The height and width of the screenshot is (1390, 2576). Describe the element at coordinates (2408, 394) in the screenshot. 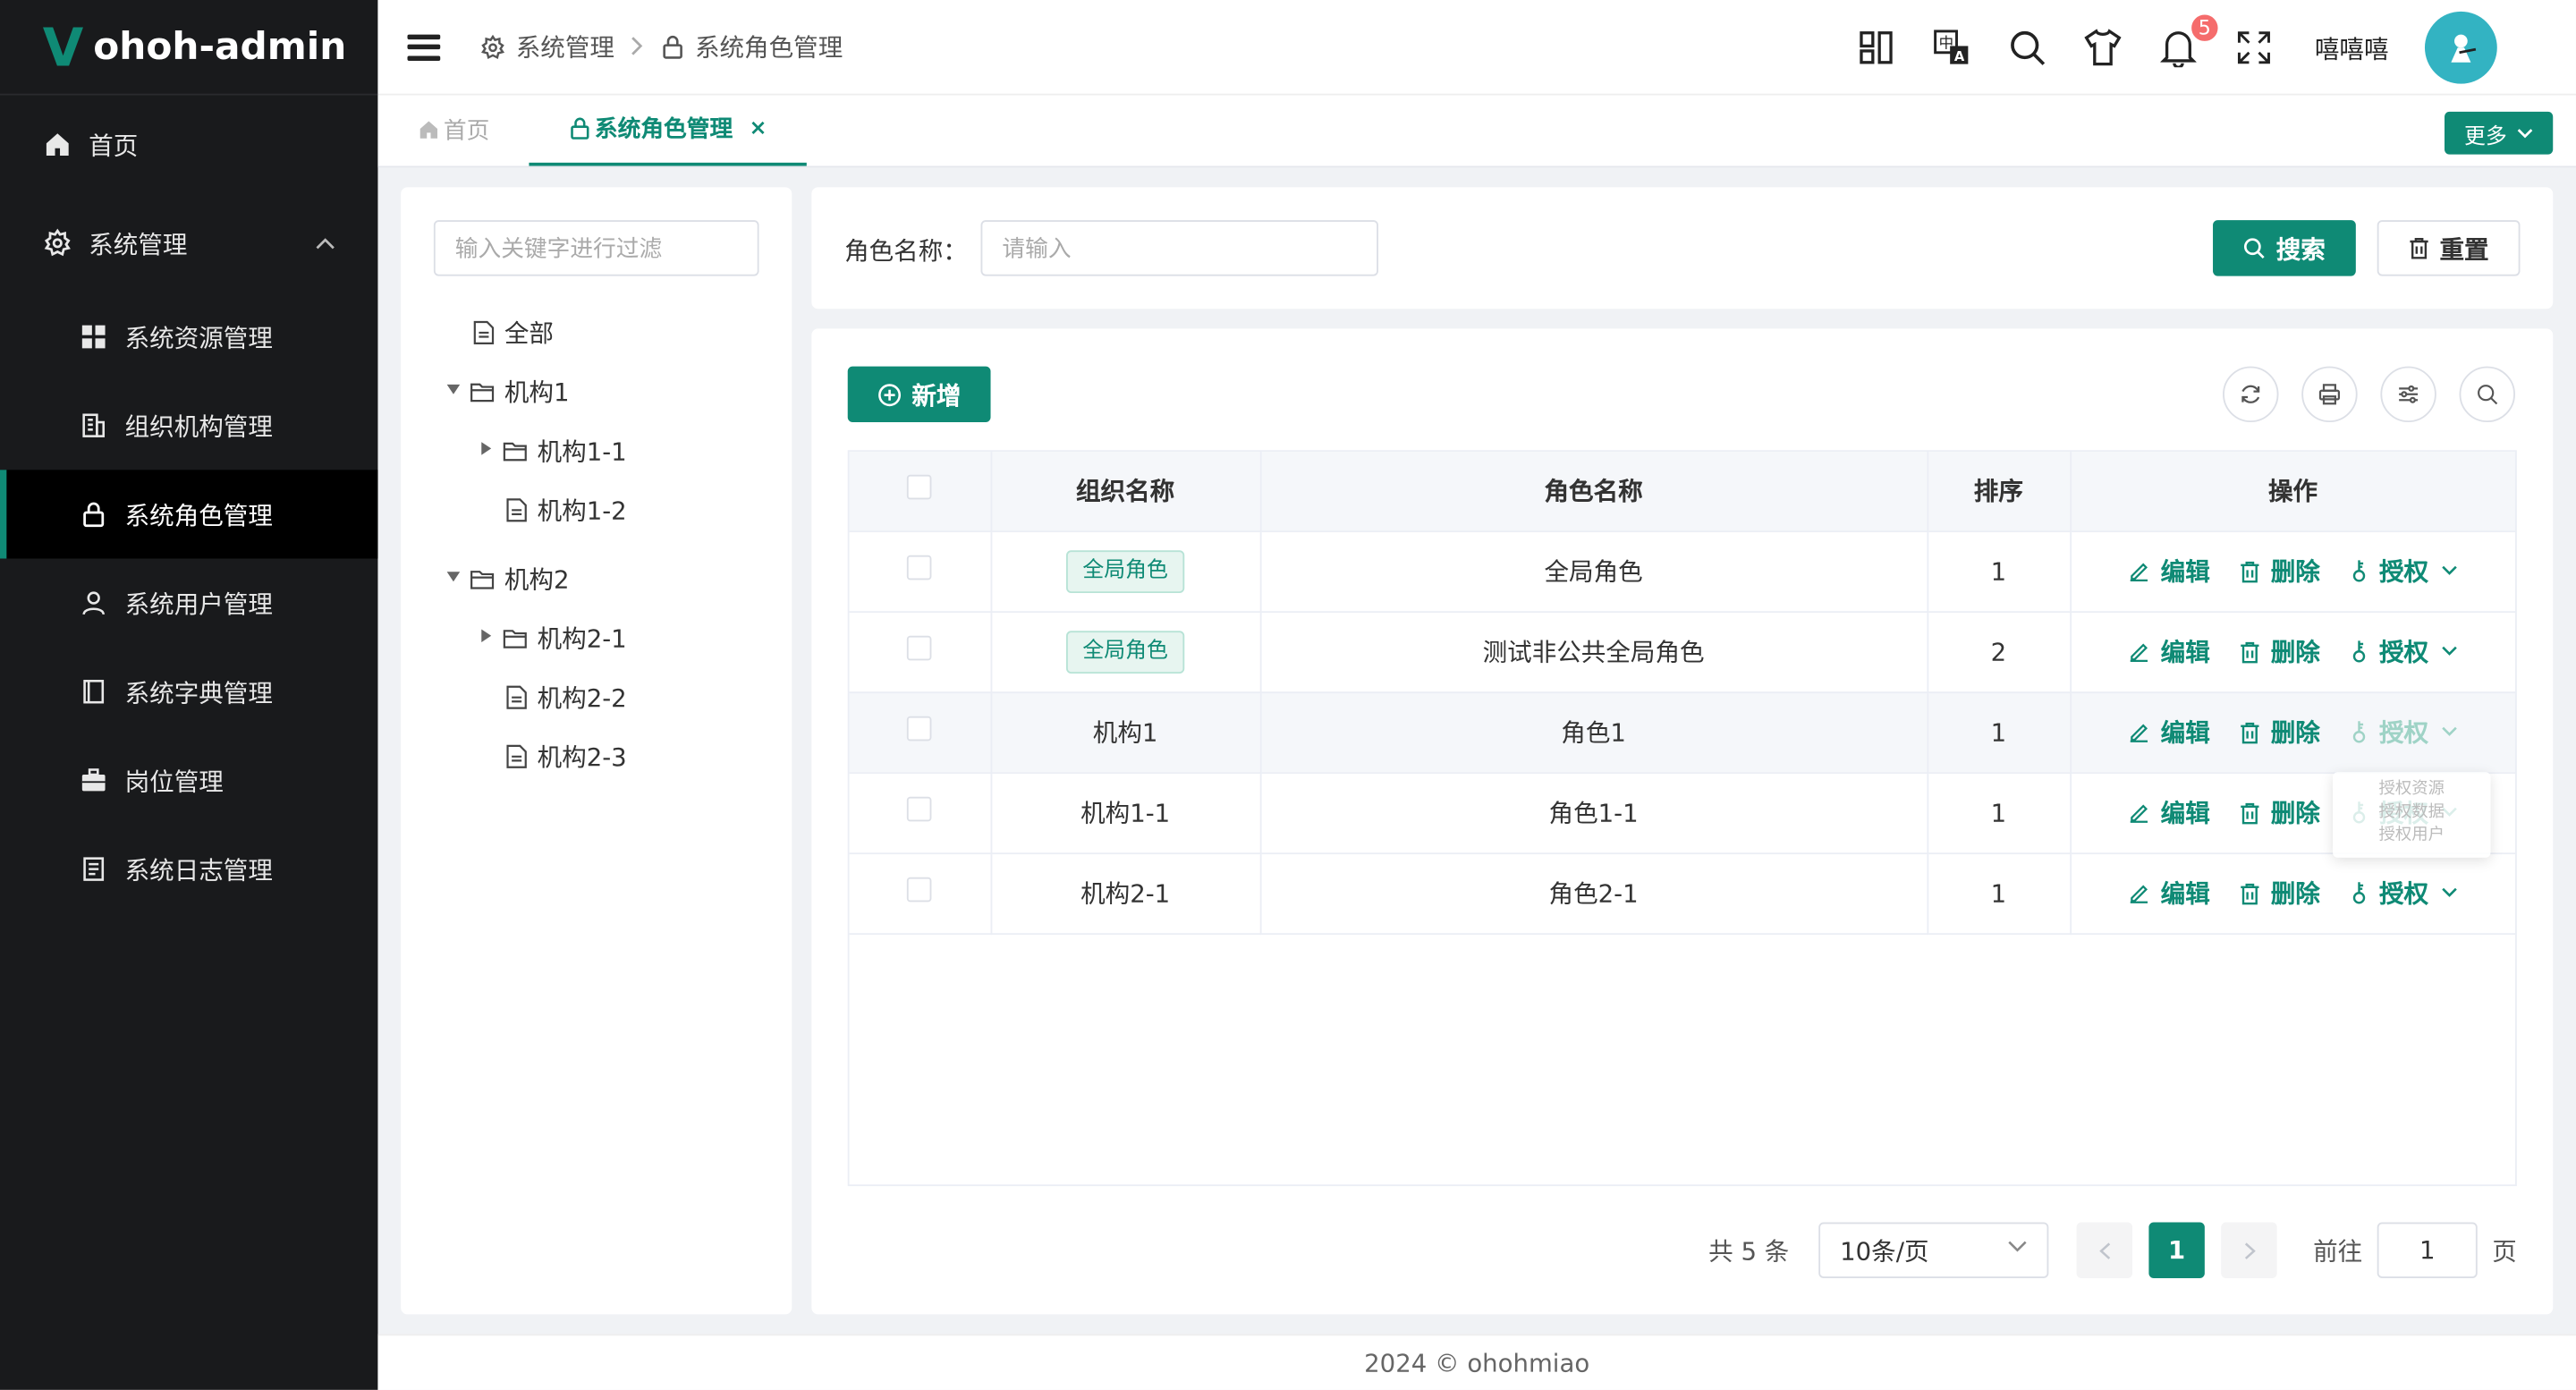

I see `column-settings-button` at that location.